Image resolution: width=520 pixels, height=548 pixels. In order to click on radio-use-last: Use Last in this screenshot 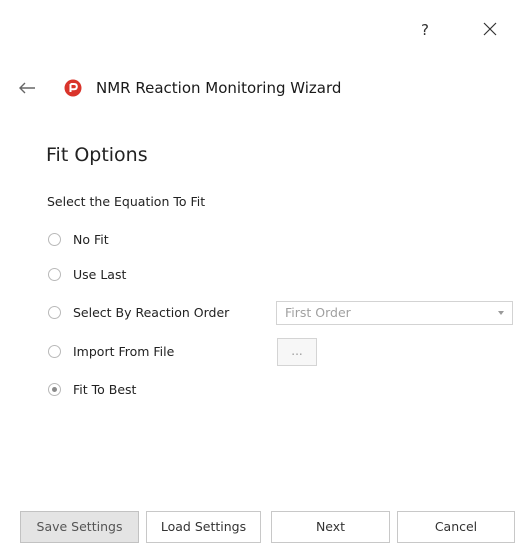, I will do `click(87, 274)`.